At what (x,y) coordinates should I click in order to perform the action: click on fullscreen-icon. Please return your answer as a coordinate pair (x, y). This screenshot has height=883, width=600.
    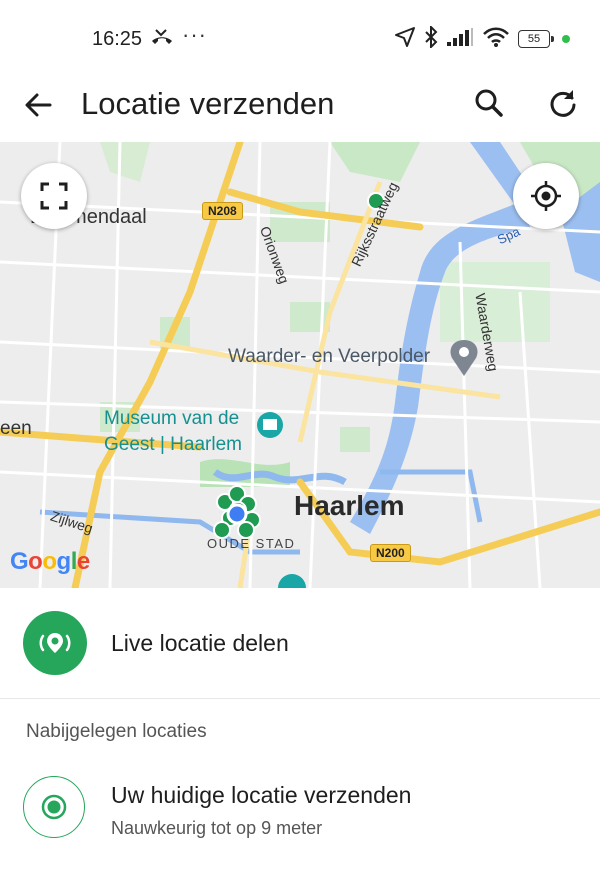
    Looking at the image, I should click on (54, 196).